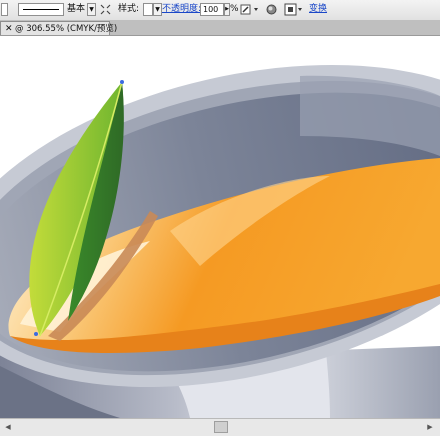 Image resolution: width=440 pixels, height=436 pixels. What do you see at coordinates (271, 9) in the screenshot?
I see `isolate-group-icon` at bounding box center [271, 9].